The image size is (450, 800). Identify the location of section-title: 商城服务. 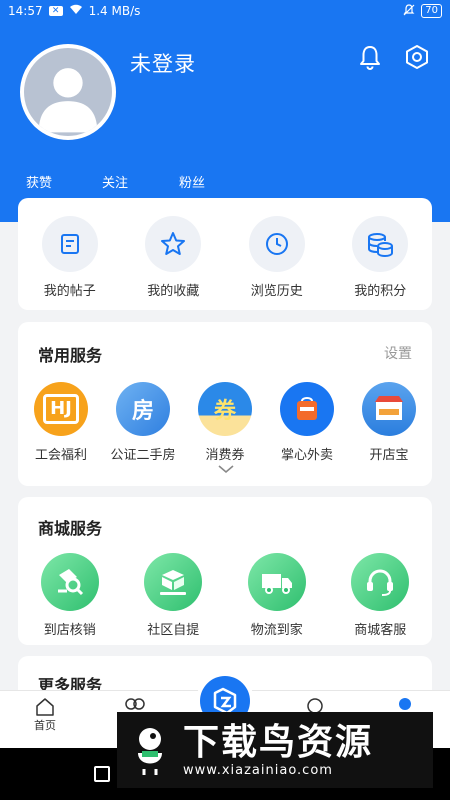
(70, 528).